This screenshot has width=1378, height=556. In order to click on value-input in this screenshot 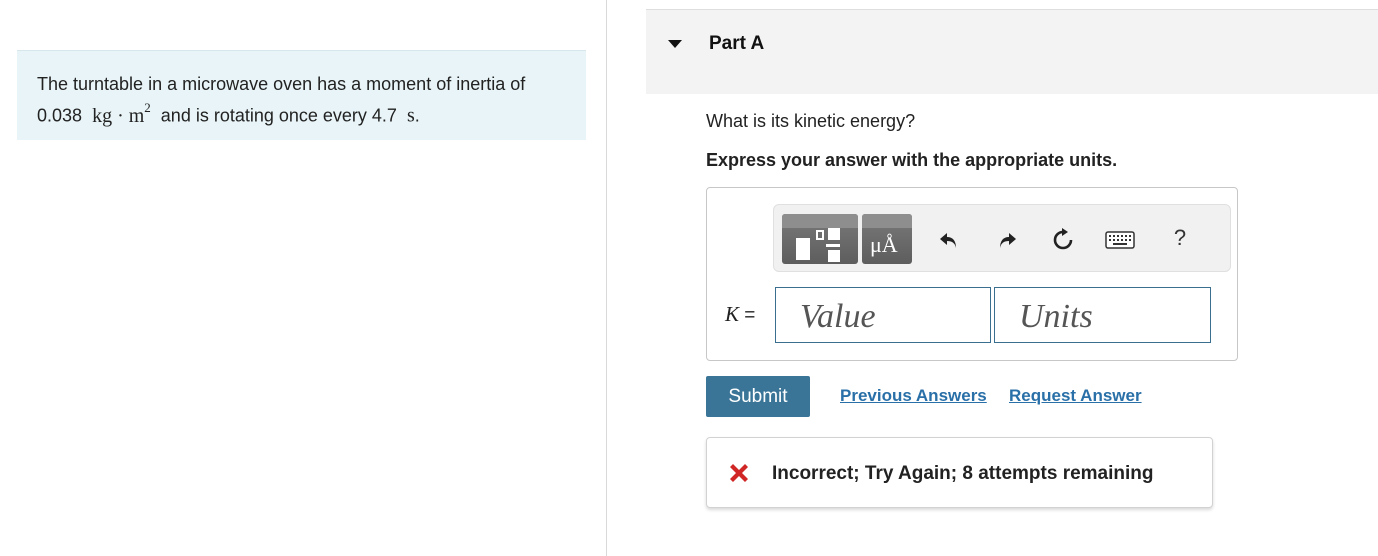, I will do `click(883, 315)`.